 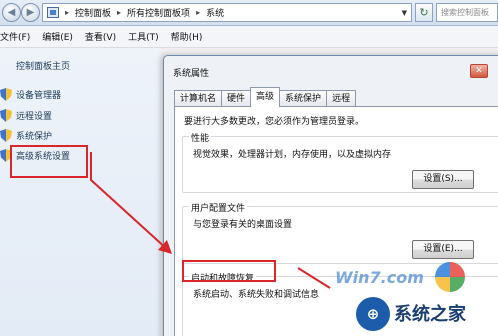 What do you see at coordinates (373, 314) in the screenshot?
I see `watermark-badge-icon: ⊕` at bounding box center [373, 314].